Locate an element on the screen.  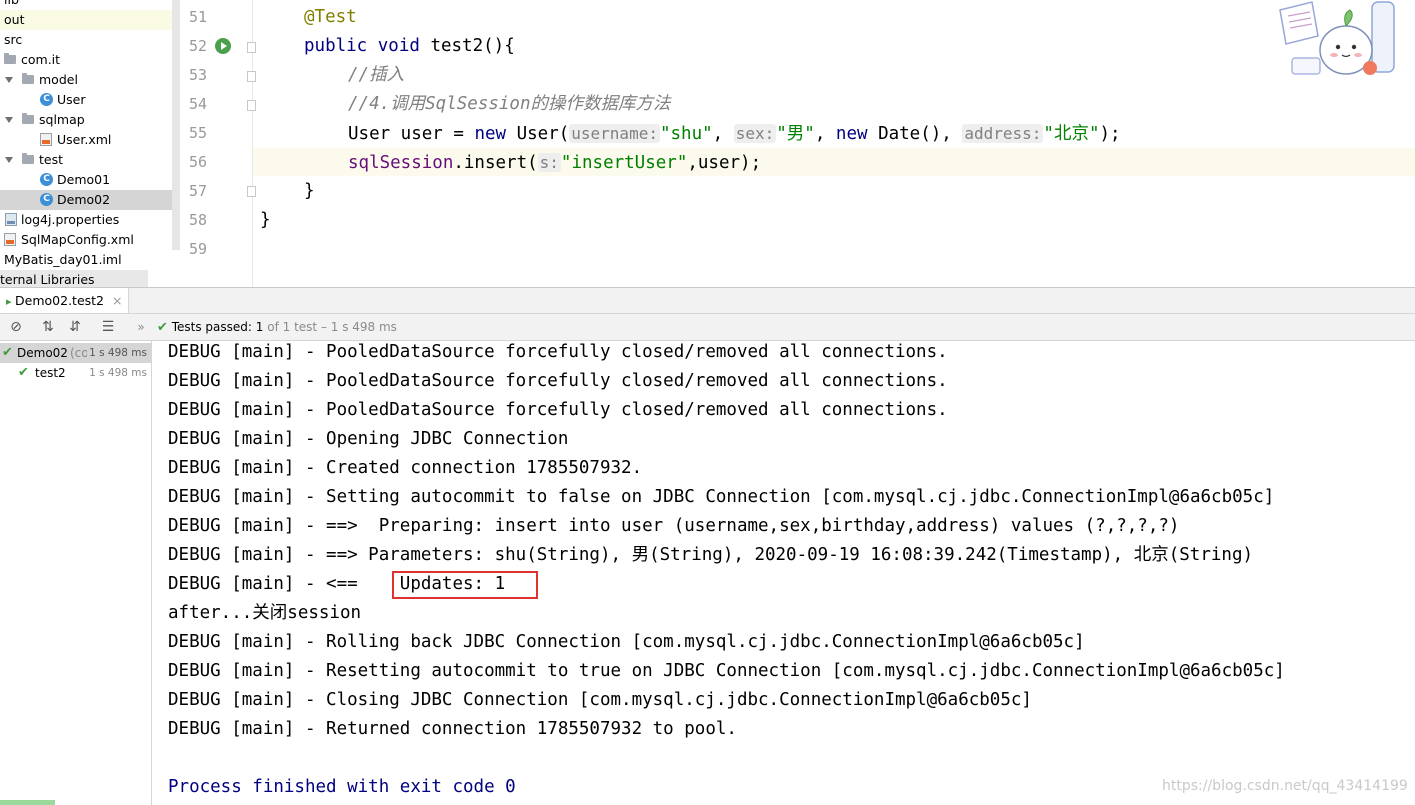
tree-item-test: test is located at coordinates (90, 160).